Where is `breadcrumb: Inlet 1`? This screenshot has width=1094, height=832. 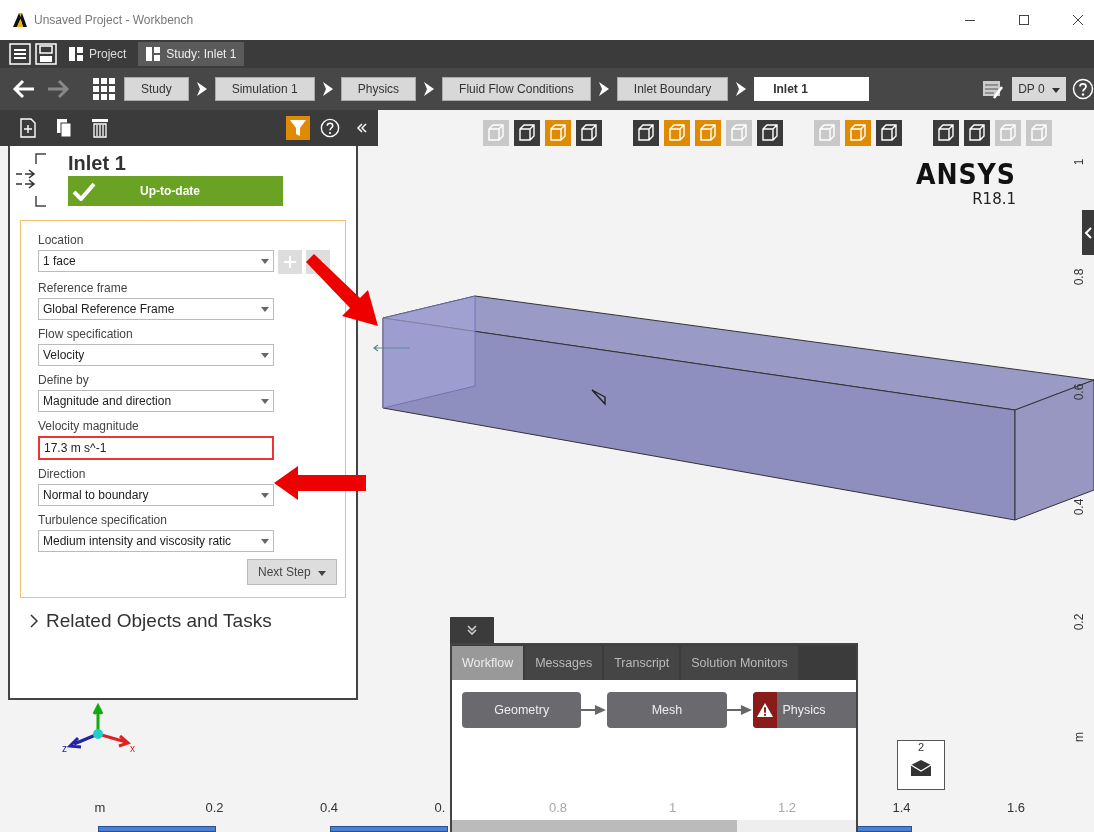 breadcrumb: Inlet 1 is located at coordinates (811, 89).